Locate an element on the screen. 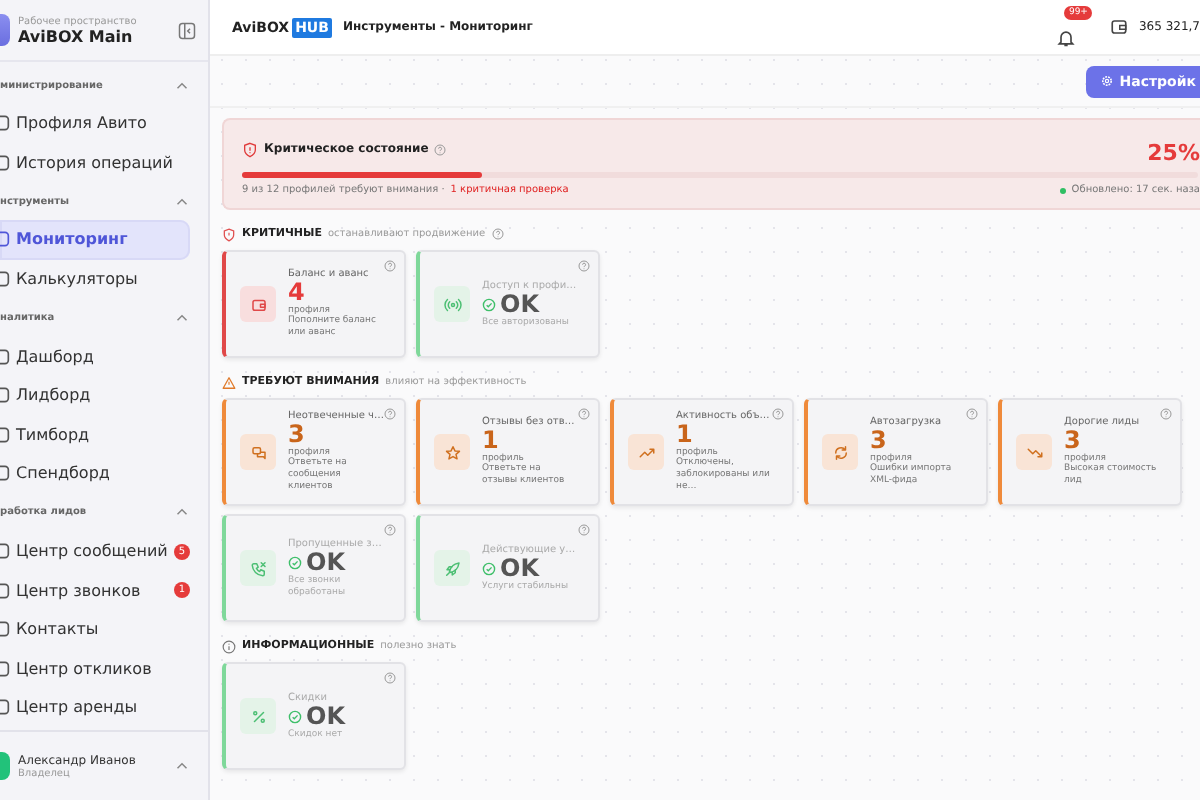  nav-item: Центр откликов is located at coordinates (95, 669).